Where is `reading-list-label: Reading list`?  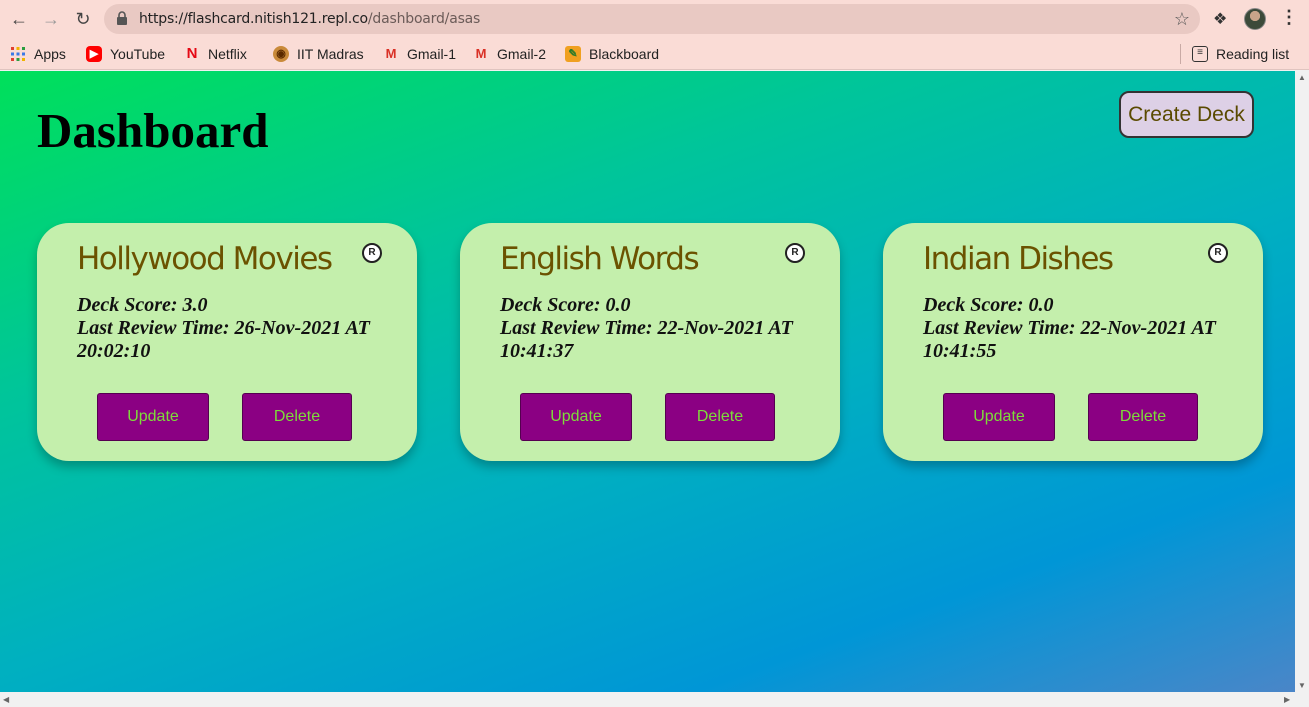
reading-list-label: Reading list is located at coordinates (1253, 54).